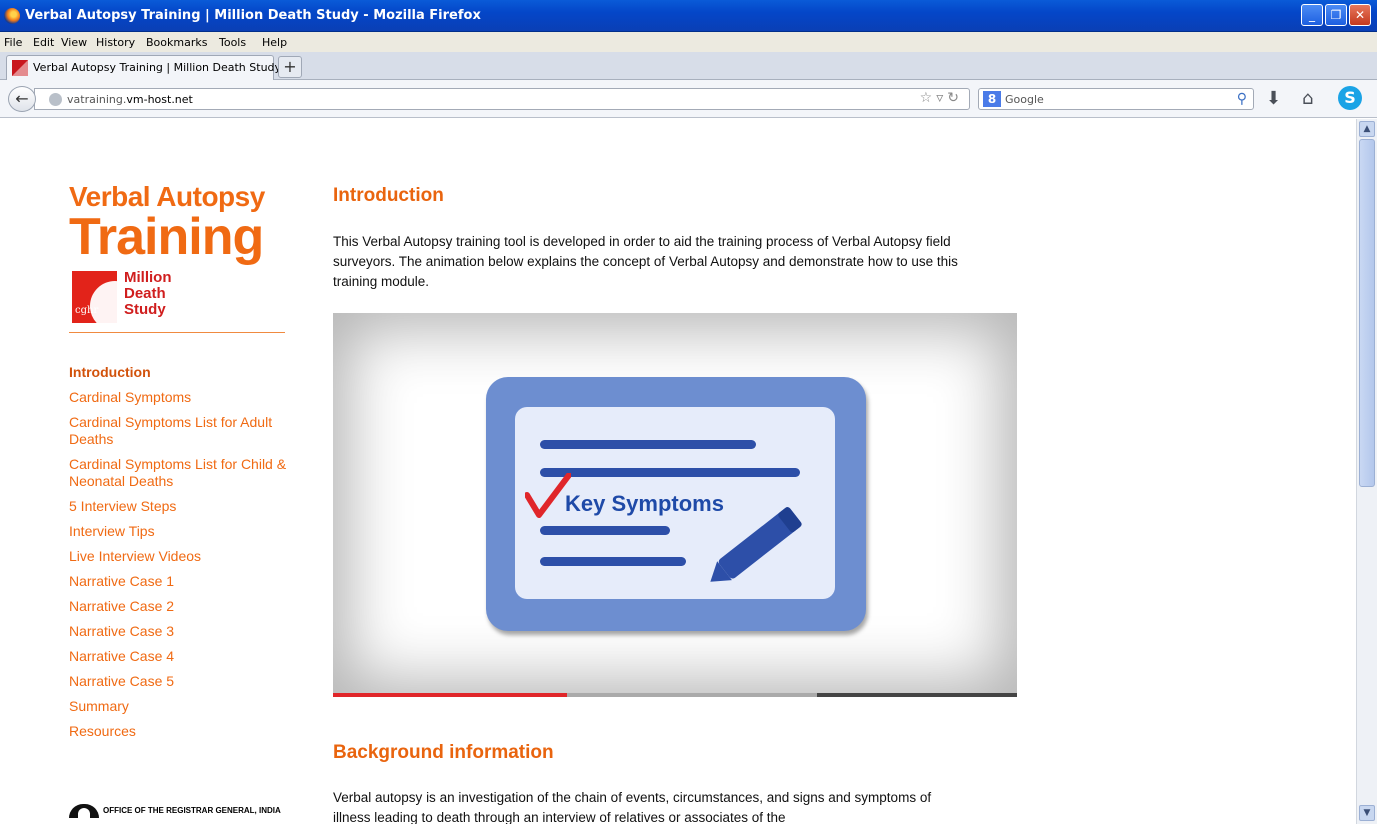 This screenshot has height=824, width=1377. Describe the element at coordinates (166, 237) in the screenshot. I see `logo-title-line2: Training` at that location.